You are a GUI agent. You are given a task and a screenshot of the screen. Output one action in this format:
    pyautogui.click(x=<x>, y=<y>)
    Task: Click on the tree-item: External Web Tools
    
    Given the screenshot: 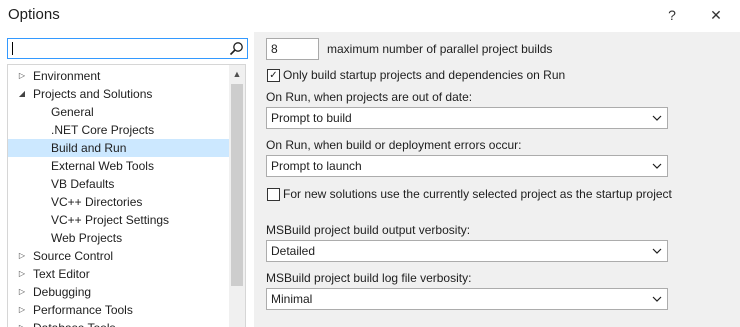 What is the action you would take?
    pyautogui.click(x=119, y=166)
    